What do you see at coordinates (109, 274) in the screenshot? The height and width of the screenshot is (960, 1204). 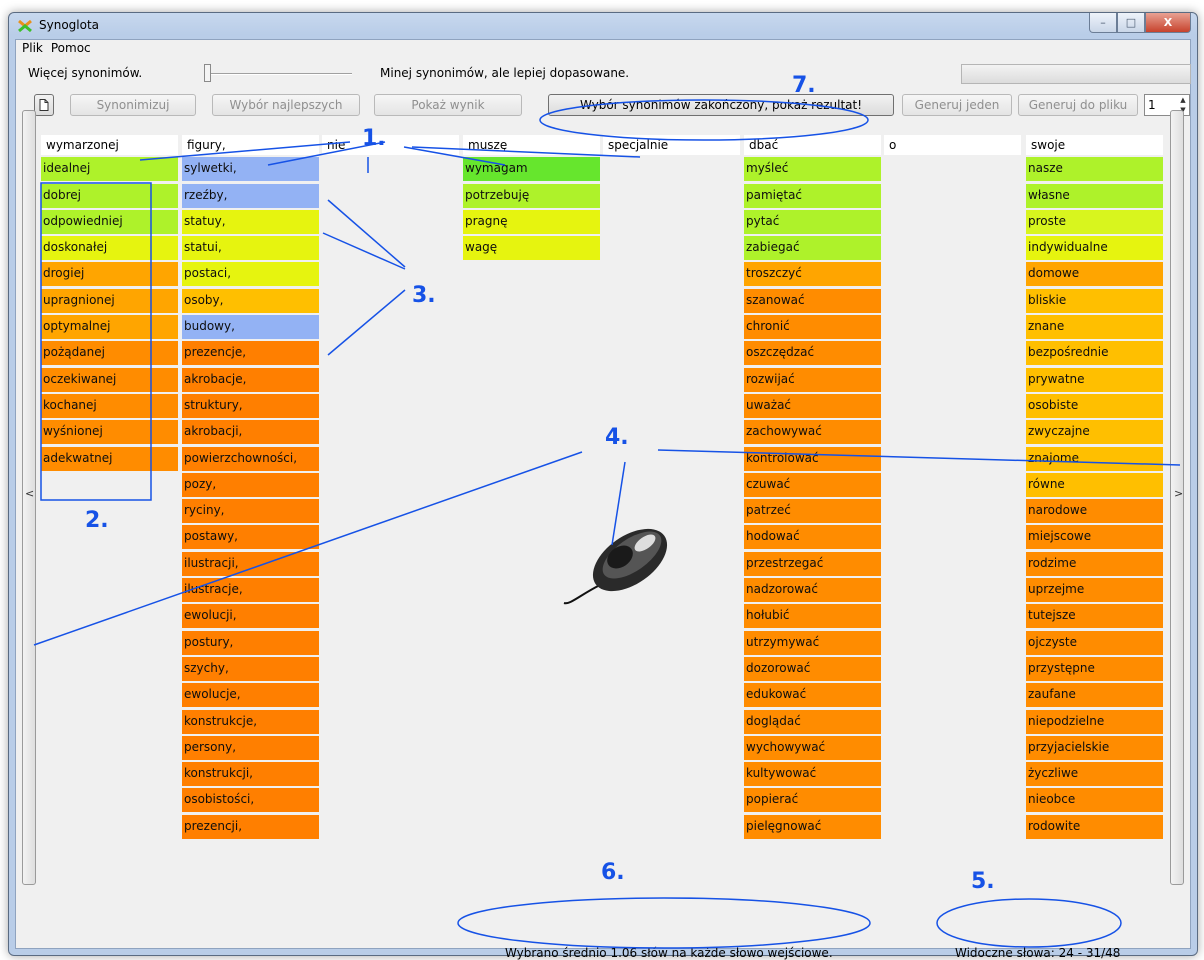 I see `synonym-cell: drogiej` at bounding box center [109, 274].